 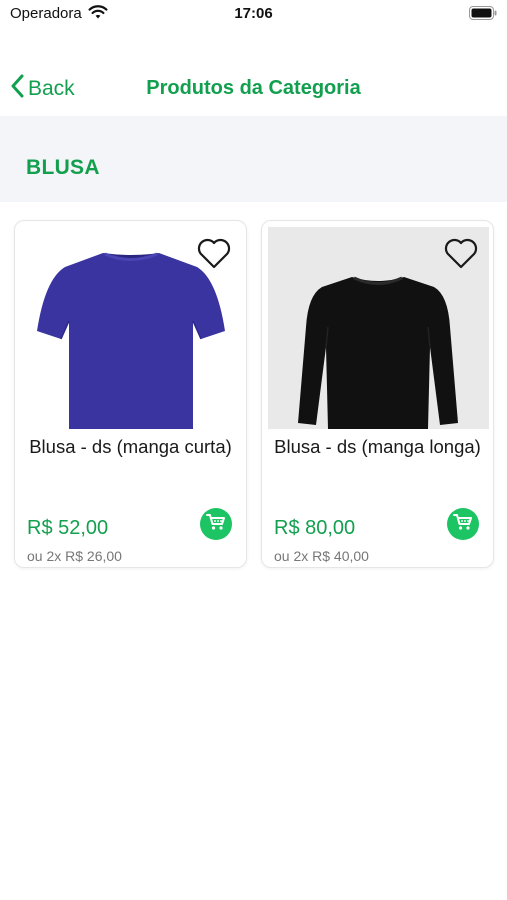 What do you see at coordinates (253, 159) in the screenshot?
I see `category-header: BLUSA` at bounding box center [253, 159].